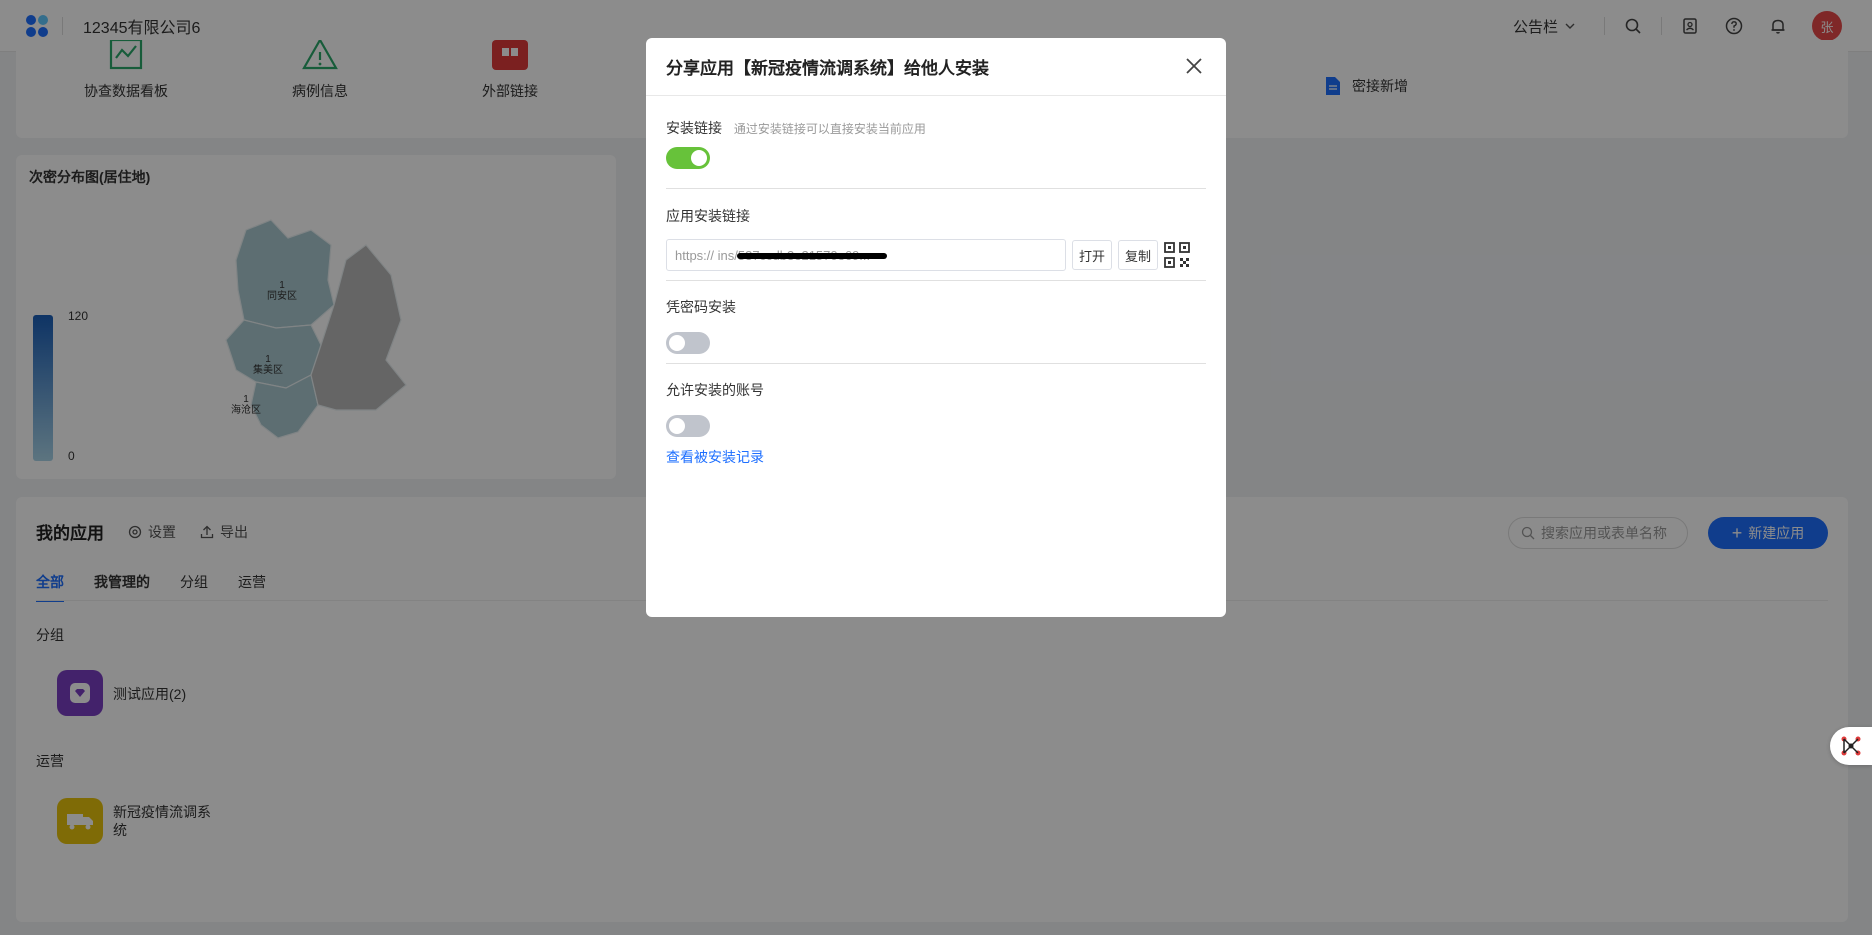  Describe the element at coordinates (1194, 66) in the screenshot. I see `close-icon` at that location.